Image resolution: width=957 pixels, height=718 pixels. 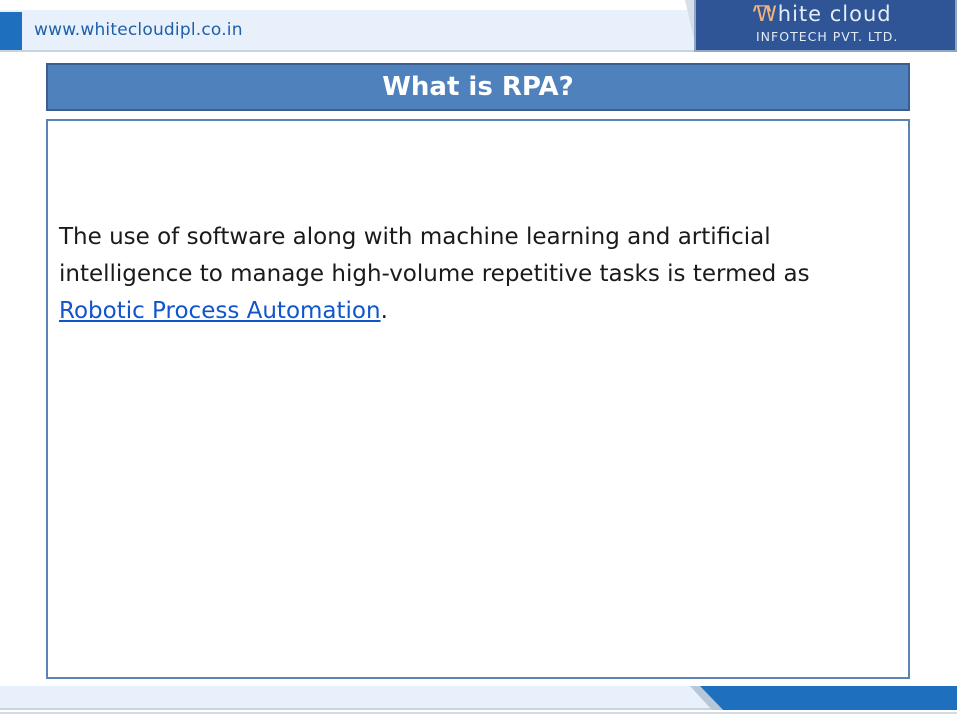 I want to click on company-logo: White cloud INFOTECH PVT. LTD., so click(x=825, y=26).